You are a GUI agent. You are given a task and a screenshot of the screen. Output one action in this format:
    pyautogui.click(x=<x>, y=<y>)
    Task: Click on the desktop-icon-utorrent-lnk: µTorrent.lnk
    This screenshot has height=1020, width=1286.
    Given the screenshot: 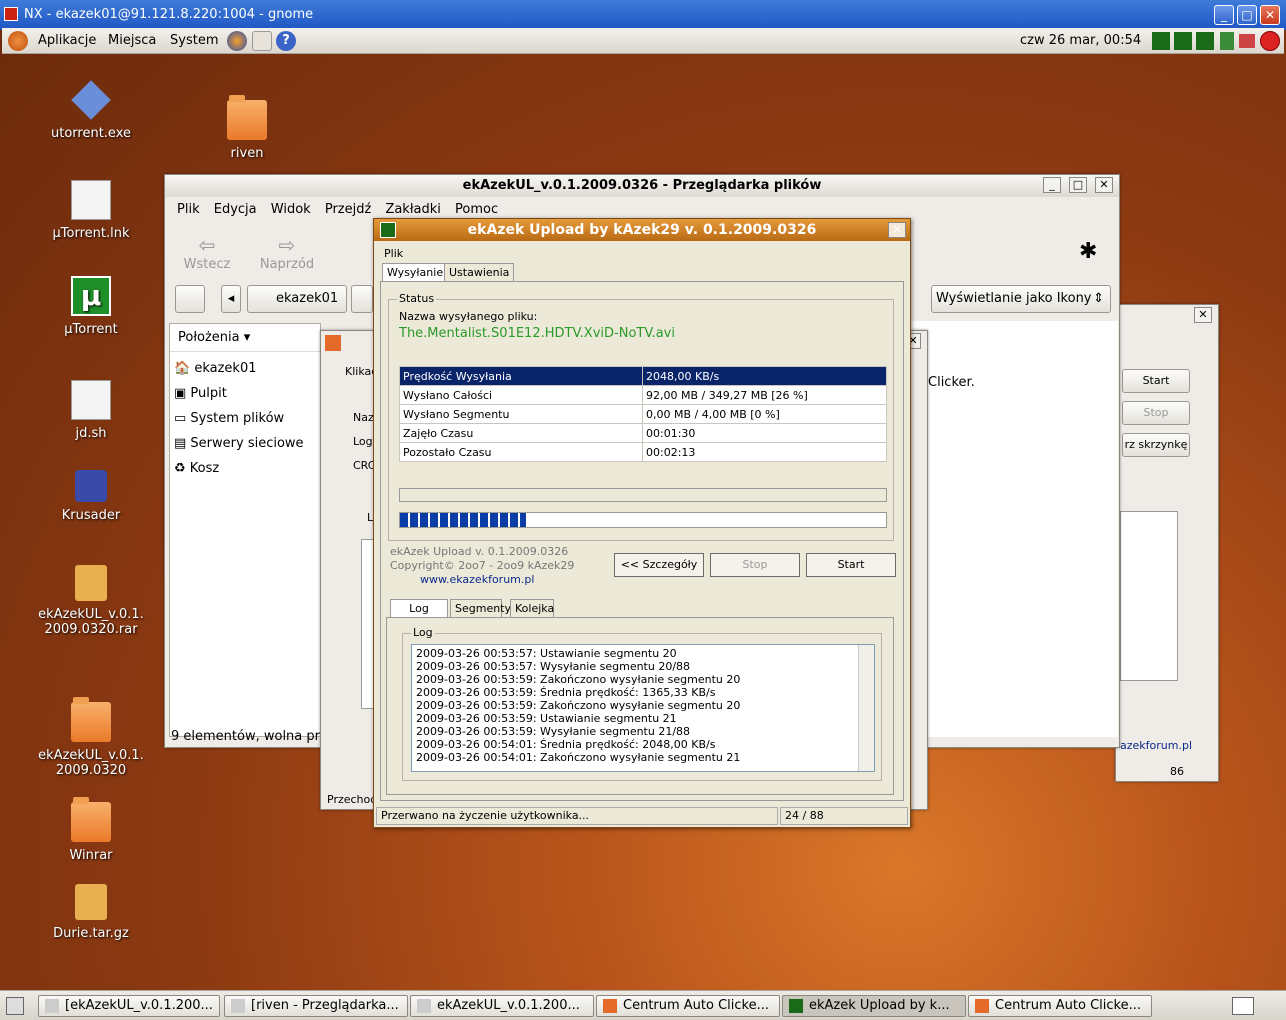 What is the action you would take?
    pyautogui.click(x=91, y=210)
    